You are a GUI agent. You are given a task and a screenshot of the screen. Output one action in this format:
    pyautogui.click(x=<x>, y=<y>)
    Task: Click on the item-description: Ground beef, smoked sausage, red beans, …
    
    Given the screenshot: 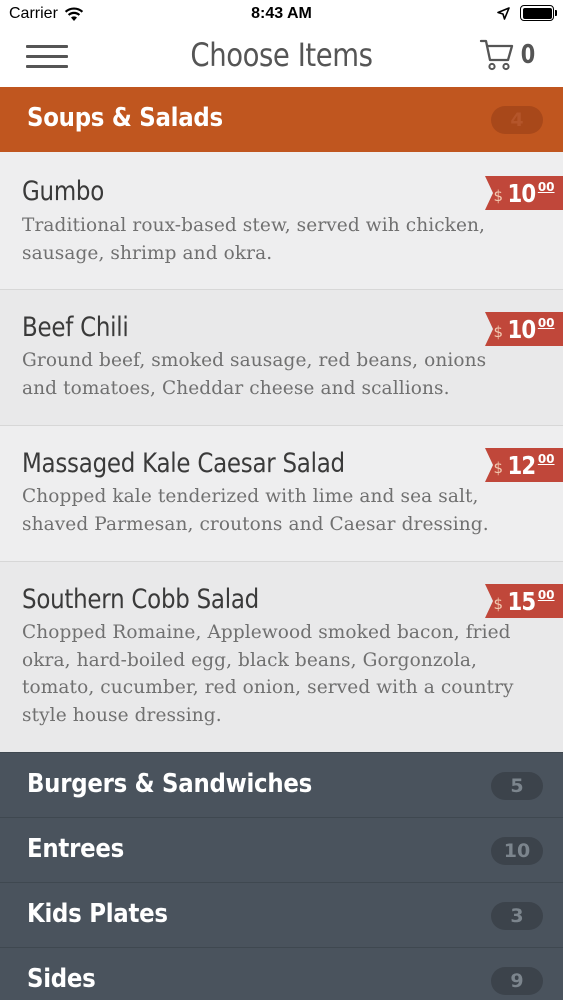 What is the action you would take?
    pyautogui.click(x=254, y=374)
    